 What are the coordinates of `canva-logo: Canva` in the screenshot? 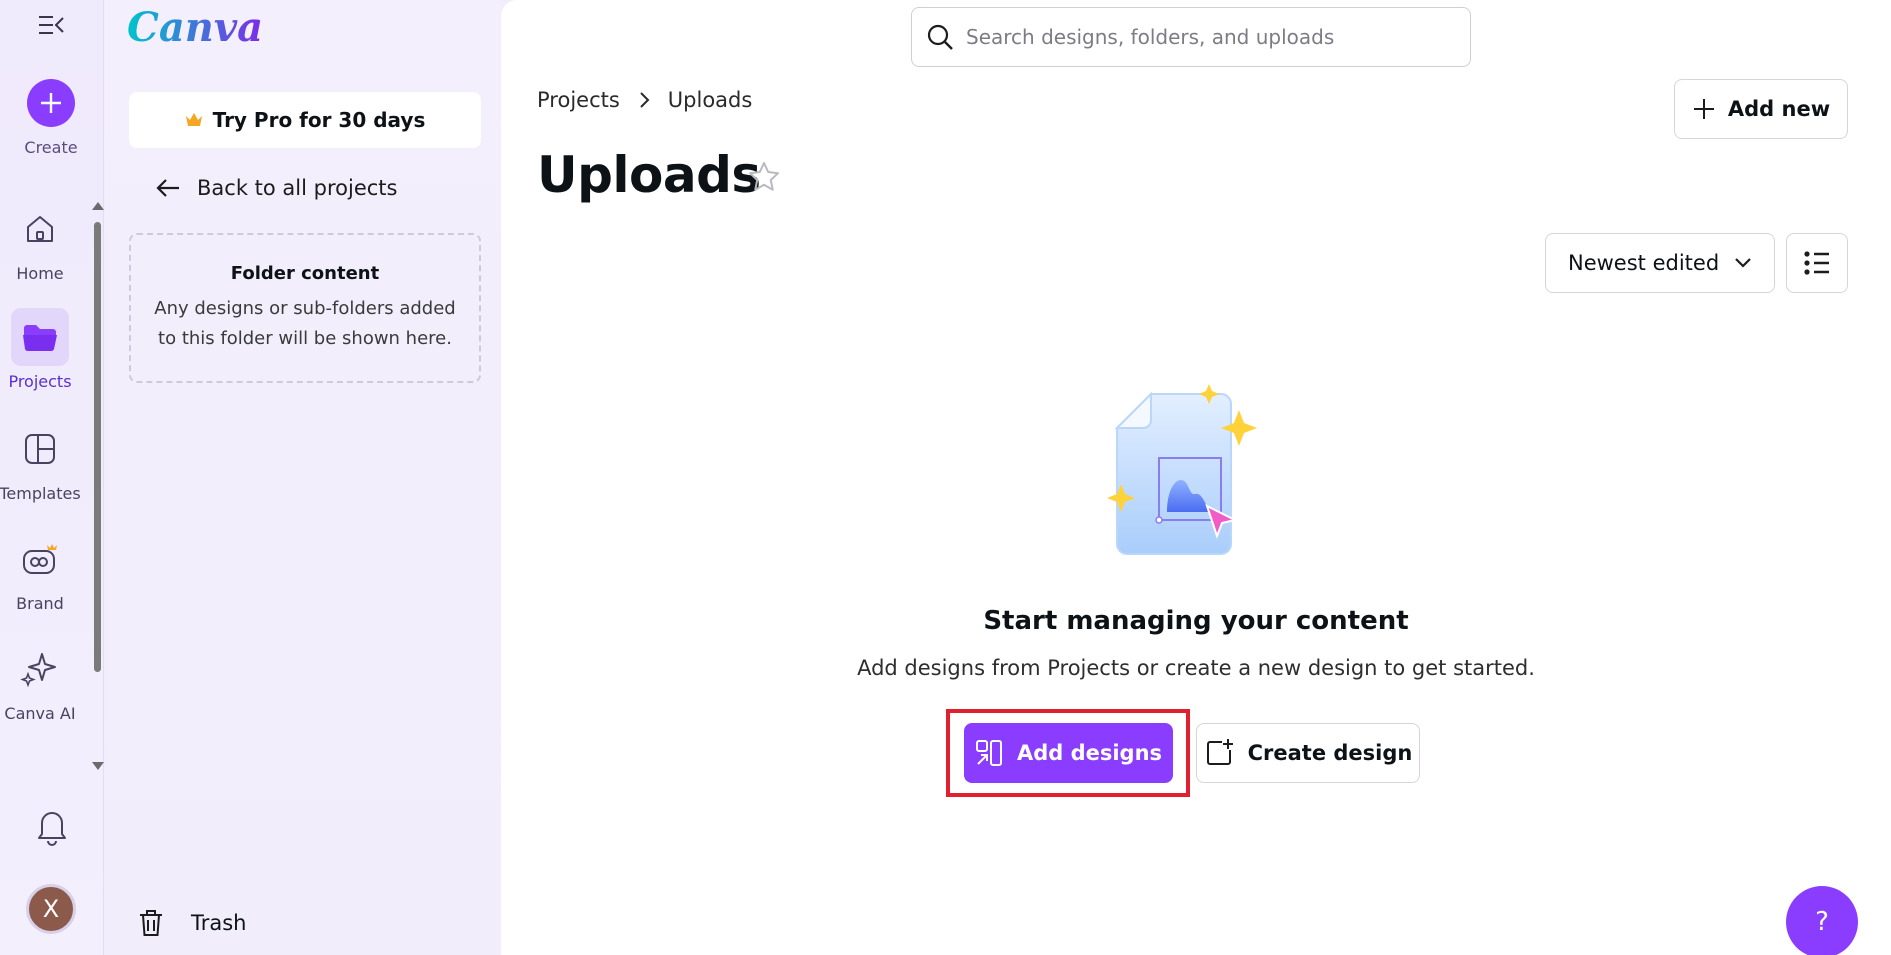 It's located at (195, 27).